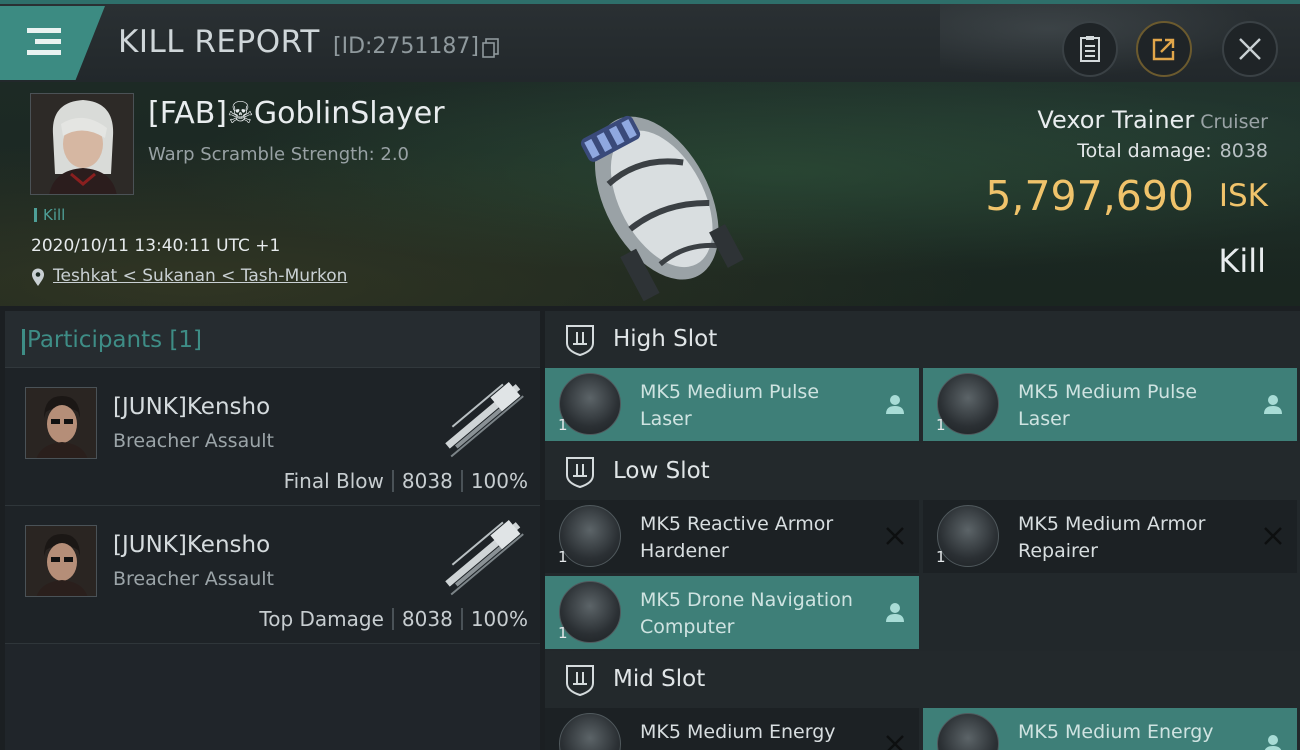 The width and height of the screenshot is (1300, 750). I want to click on kill-result-label: Kill, so click(1242, 261).